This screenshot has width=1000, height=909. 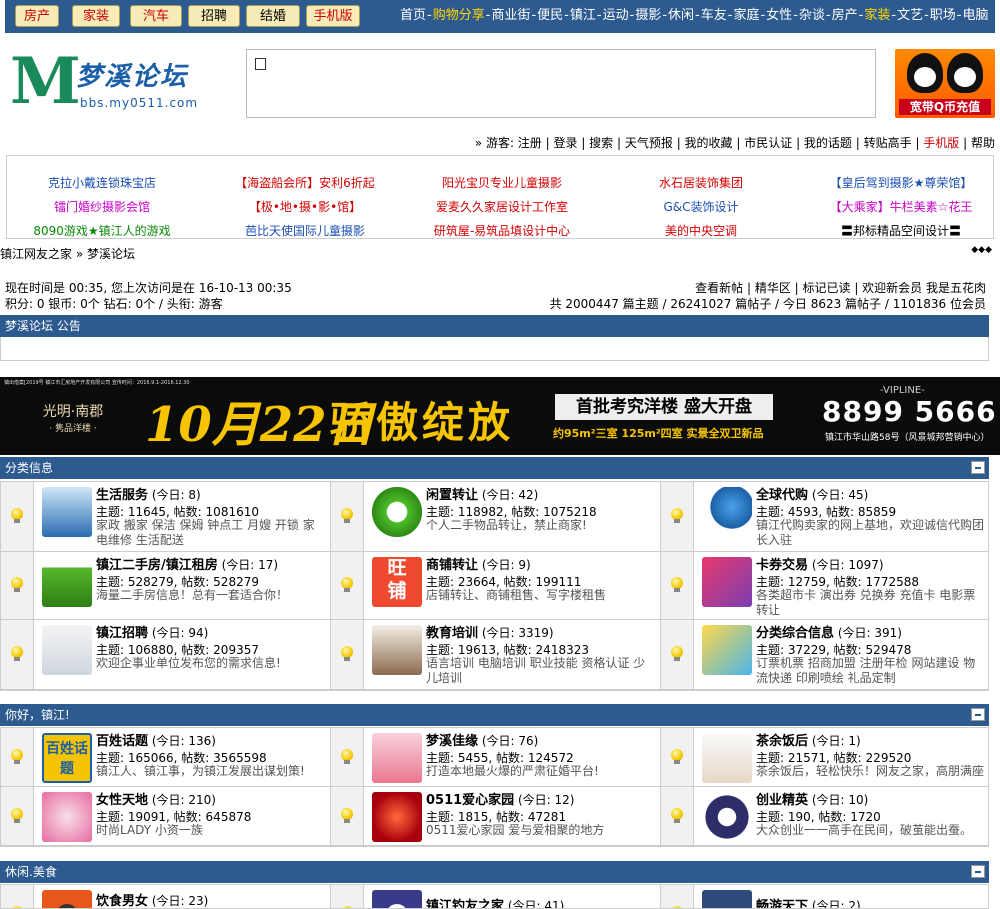 What do you see at coordinates (67, 758) in the screenshot?
I see `talk-icon: 百姓话题` at bounding box center [67, 758].